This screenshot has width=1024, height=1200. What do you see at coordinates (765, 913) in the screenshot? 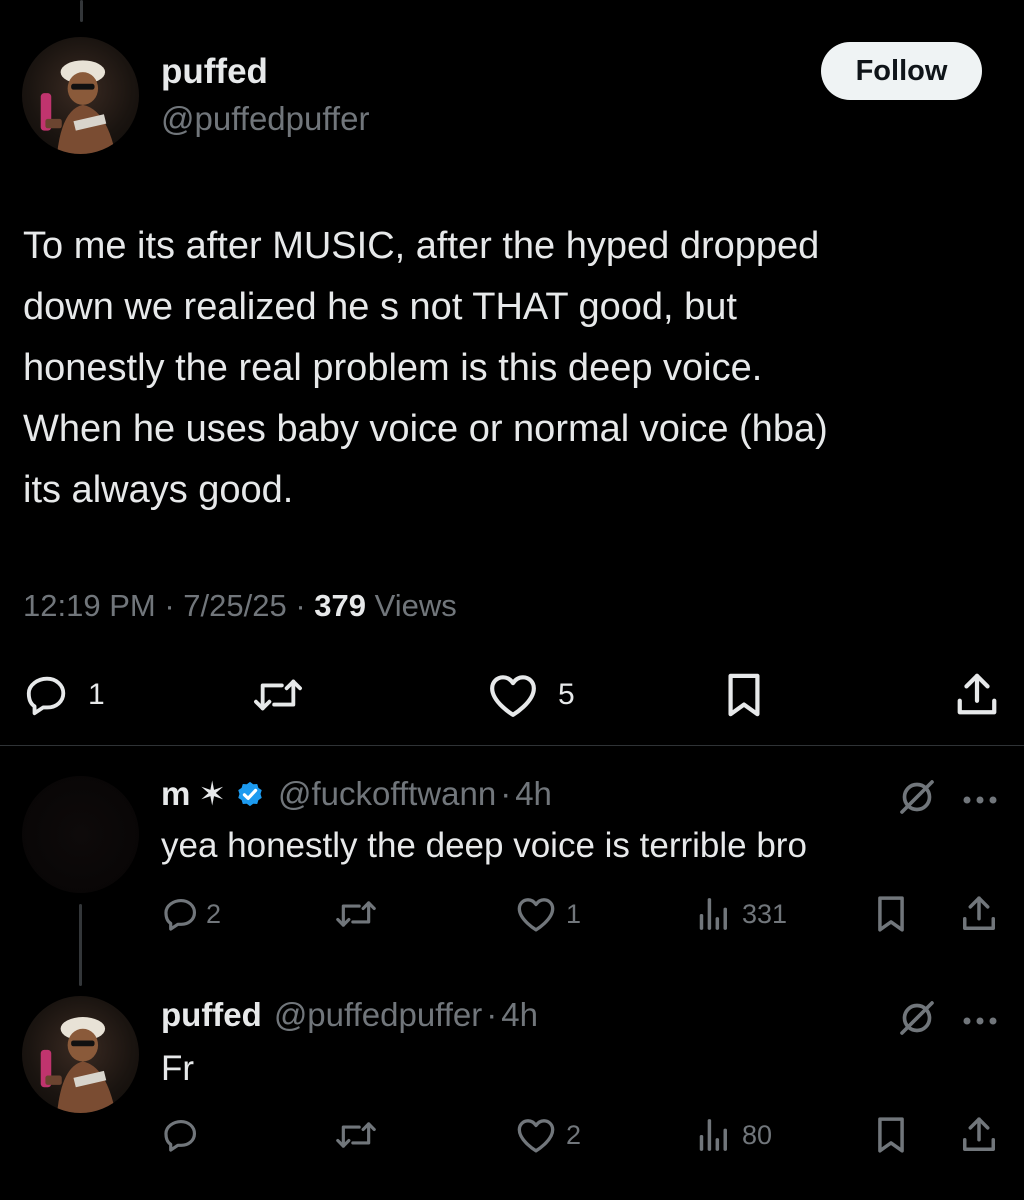
I see `views-count: 331` at bounding box center [765, 913].